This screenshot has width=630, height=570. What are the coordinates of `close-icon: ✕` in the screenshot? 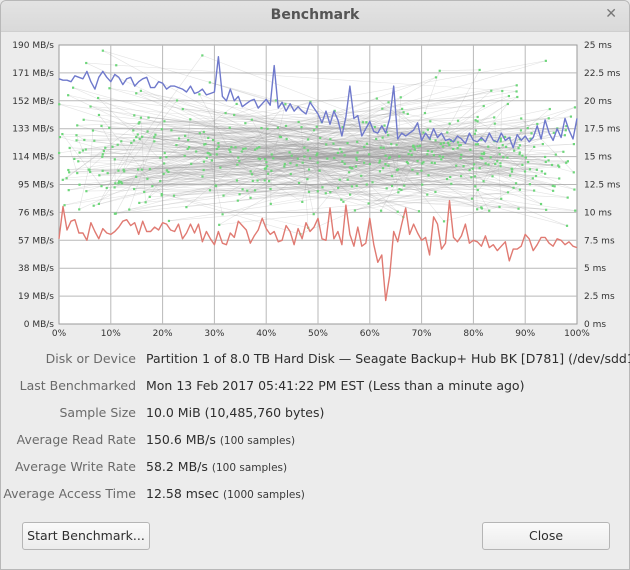 It's located at (611, 14).